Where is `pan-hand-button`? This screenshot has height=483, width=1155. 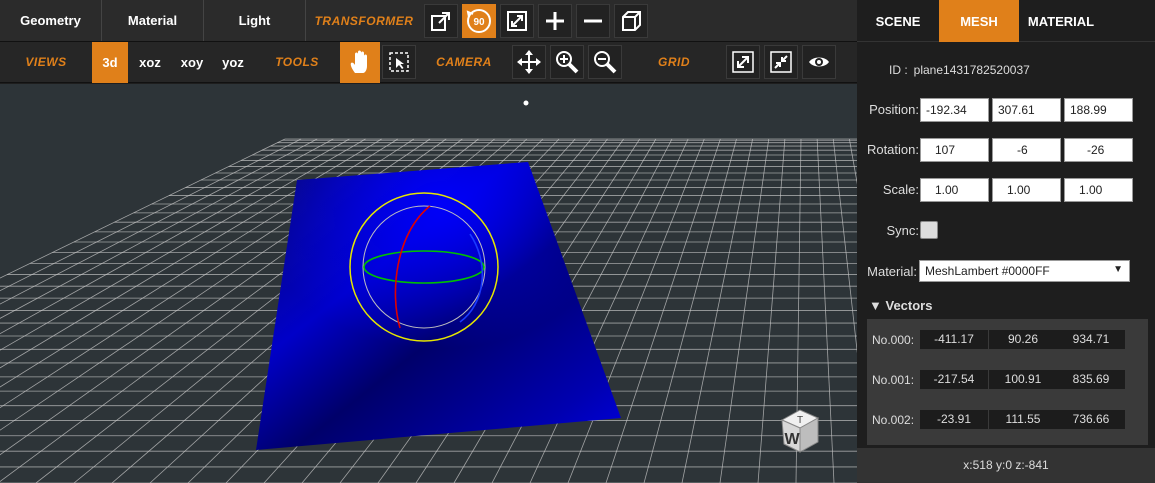
pan-hand-button is located at coordinates (360, 62).